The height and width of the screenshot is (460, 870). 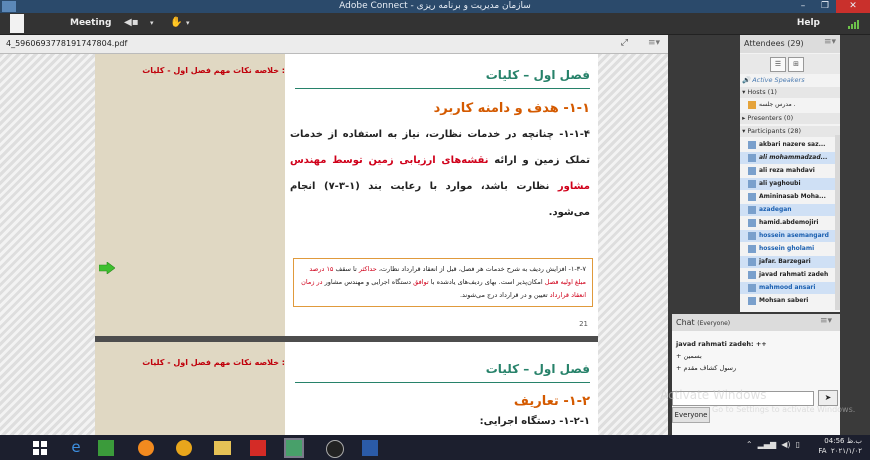 I want to click on wifi-icon: ▂▄▆, so click(x=767, y=444).